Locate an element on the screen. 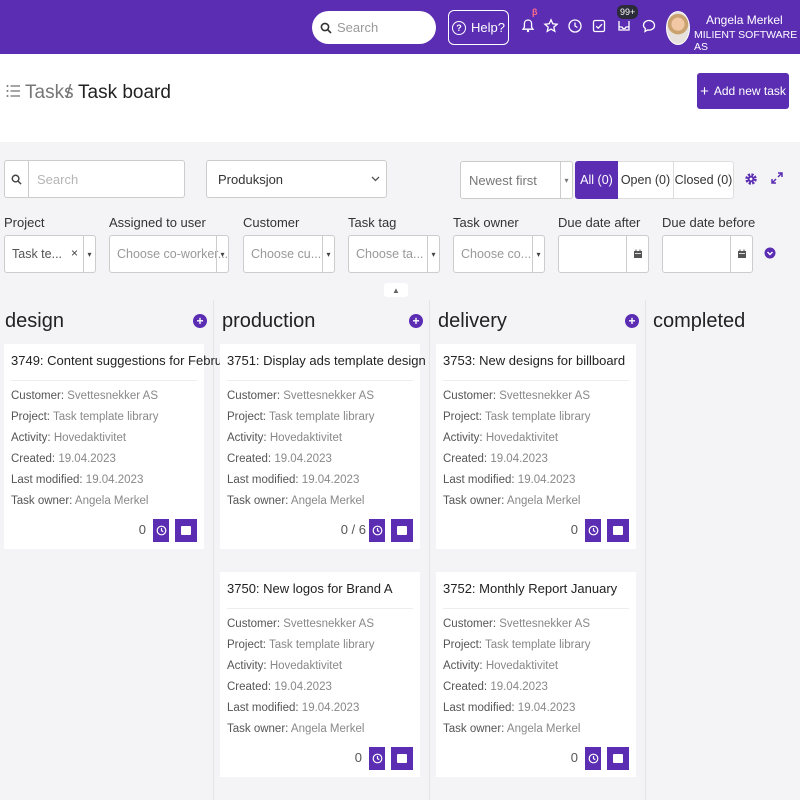 This screenshot has height=800, width=800. filter-label-due-after: Due date after is located at coordinates (599, 222).